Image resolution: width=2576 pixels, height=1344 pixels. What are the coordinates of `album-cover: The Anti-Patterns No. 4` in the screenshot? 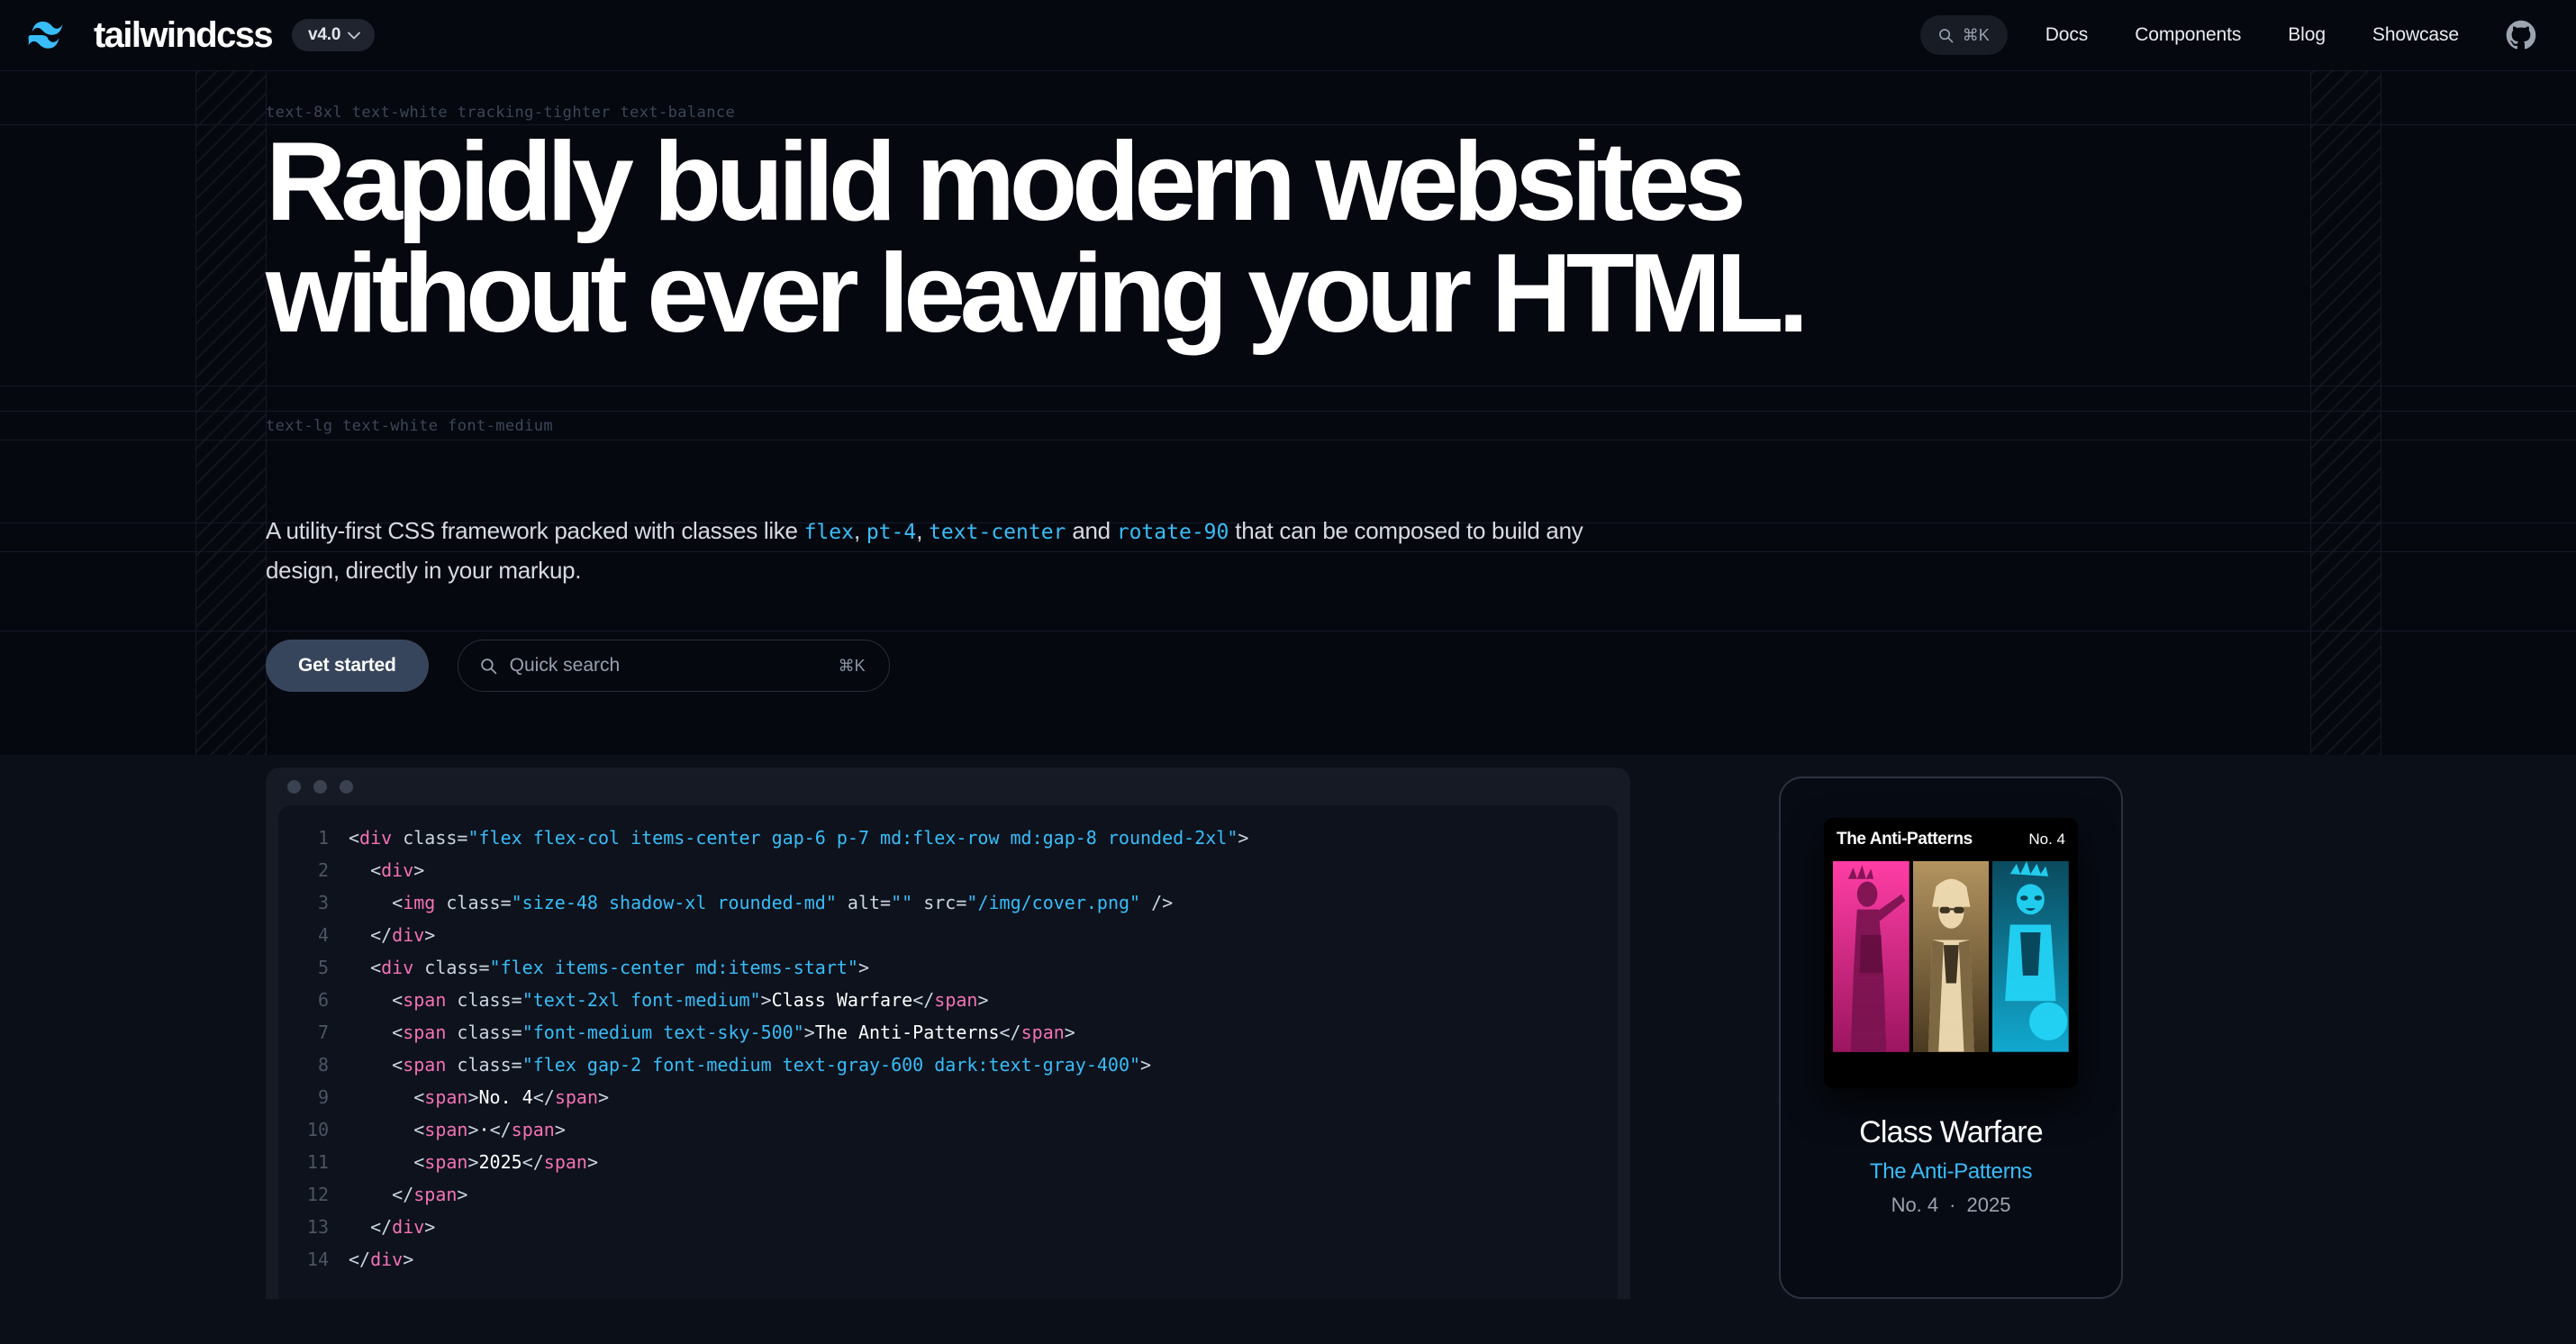 It's located at (1951, 953).